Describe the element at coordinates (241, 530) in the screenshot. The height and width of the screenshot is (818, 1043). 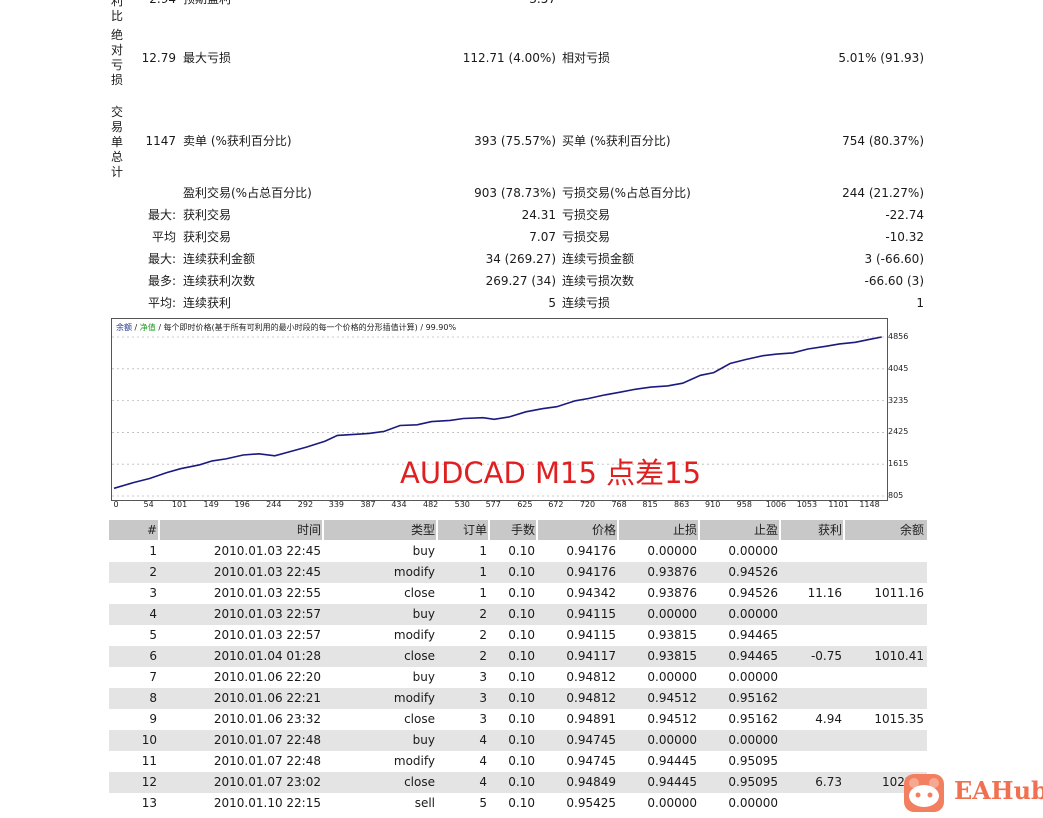
I see `header-time: 时间` at that location.